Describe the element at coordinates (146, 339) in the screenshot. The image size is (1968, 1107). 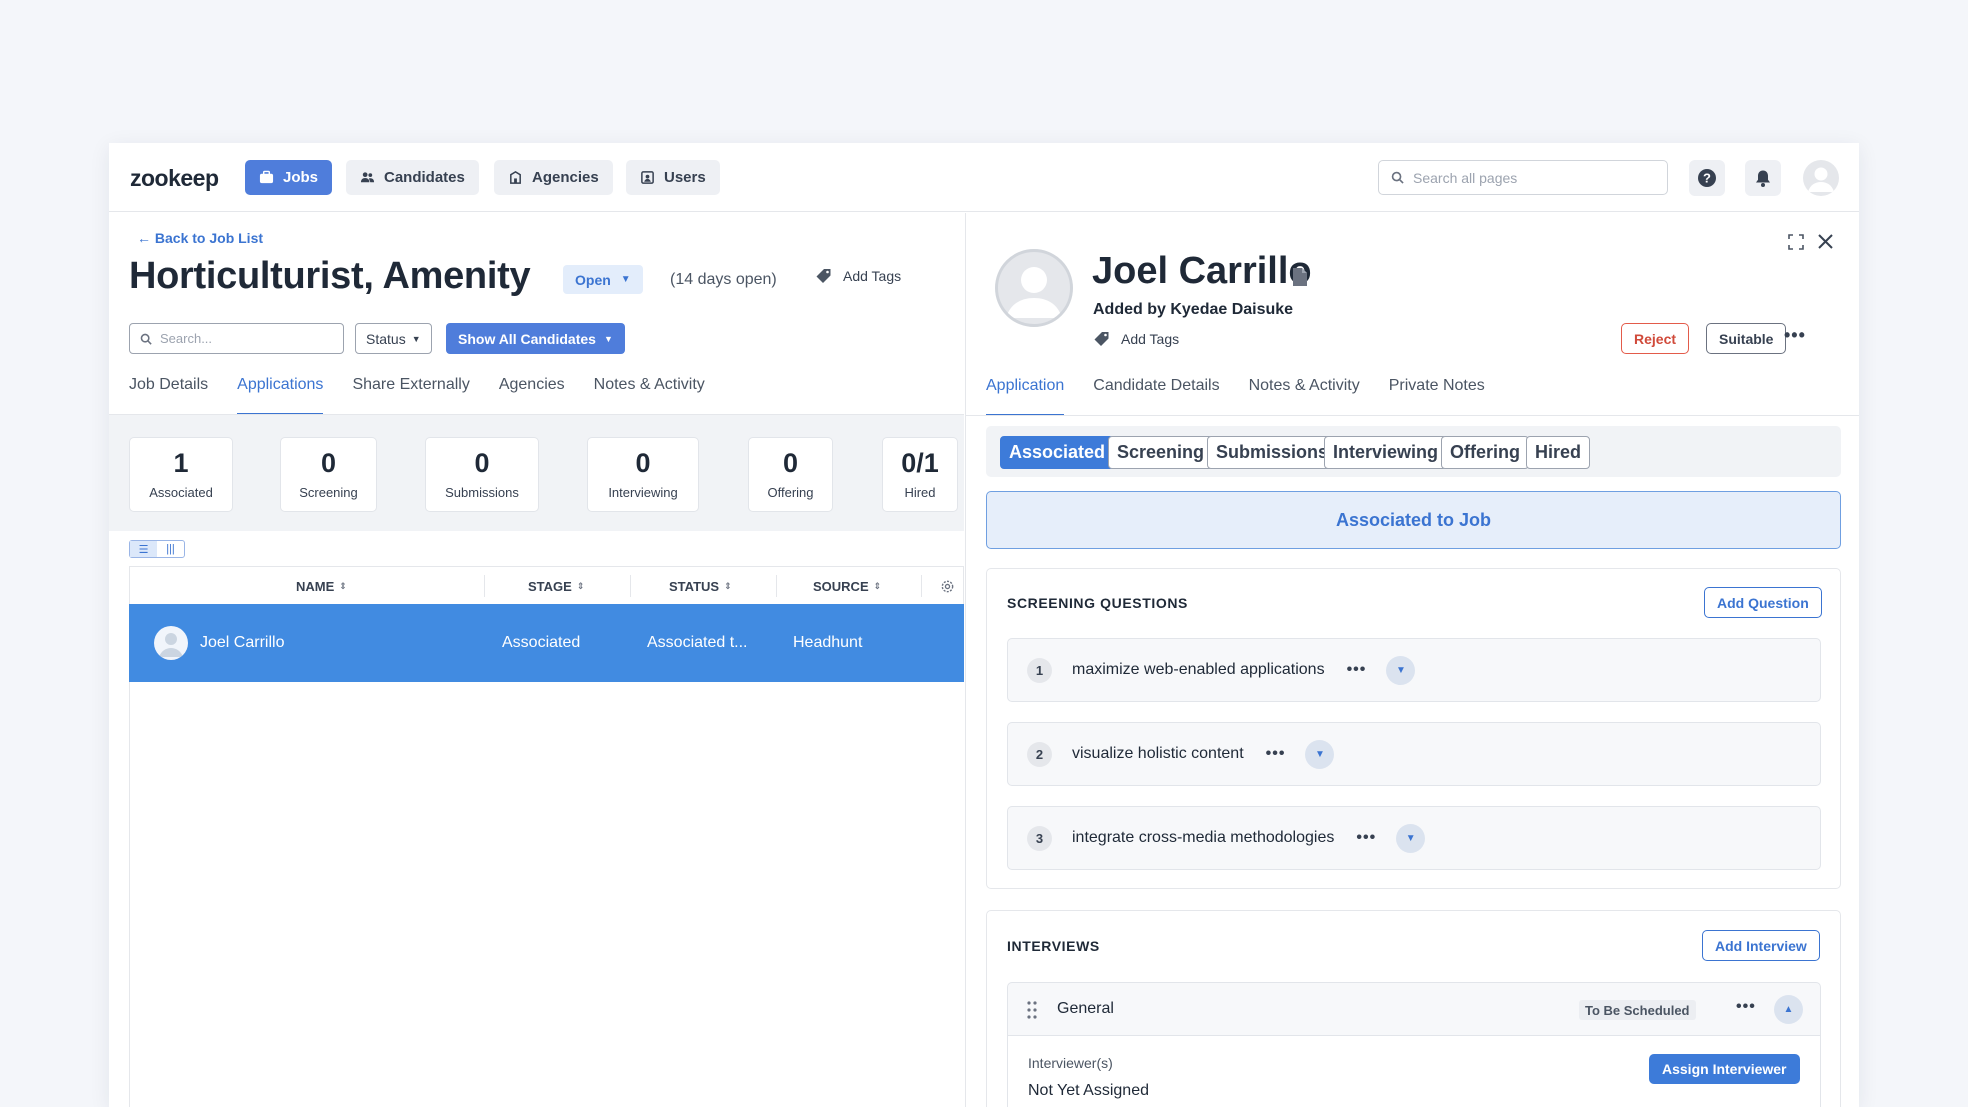
I see `search-icon` at that location.